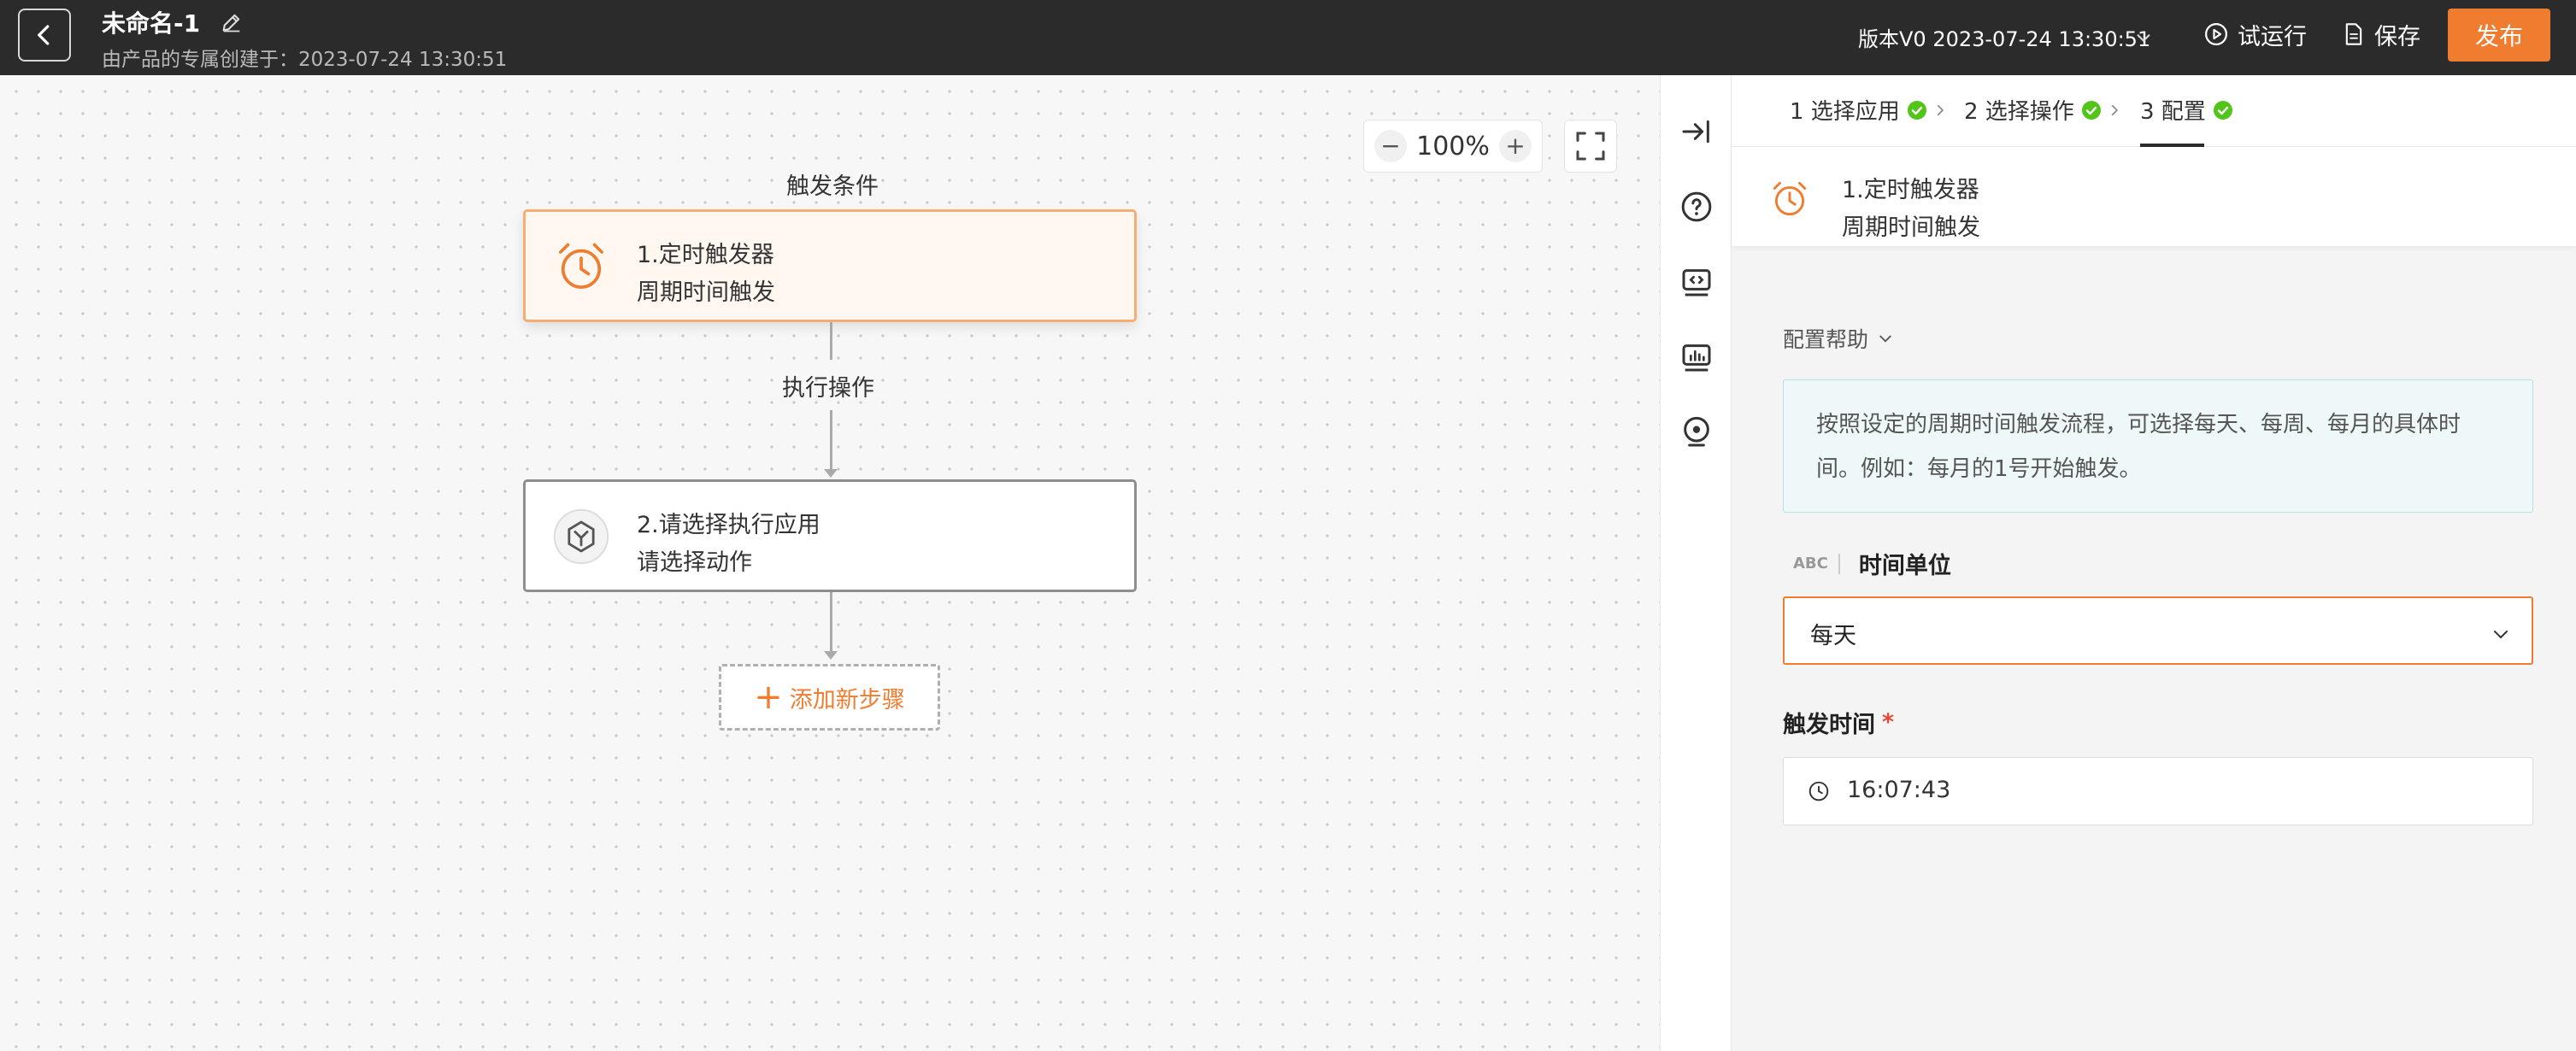 The width and height of the screenshot is (2576, 1051). Describe the element at coordinates (2172, 145) in the screenshot. I see `active-step-indicator` at that location.